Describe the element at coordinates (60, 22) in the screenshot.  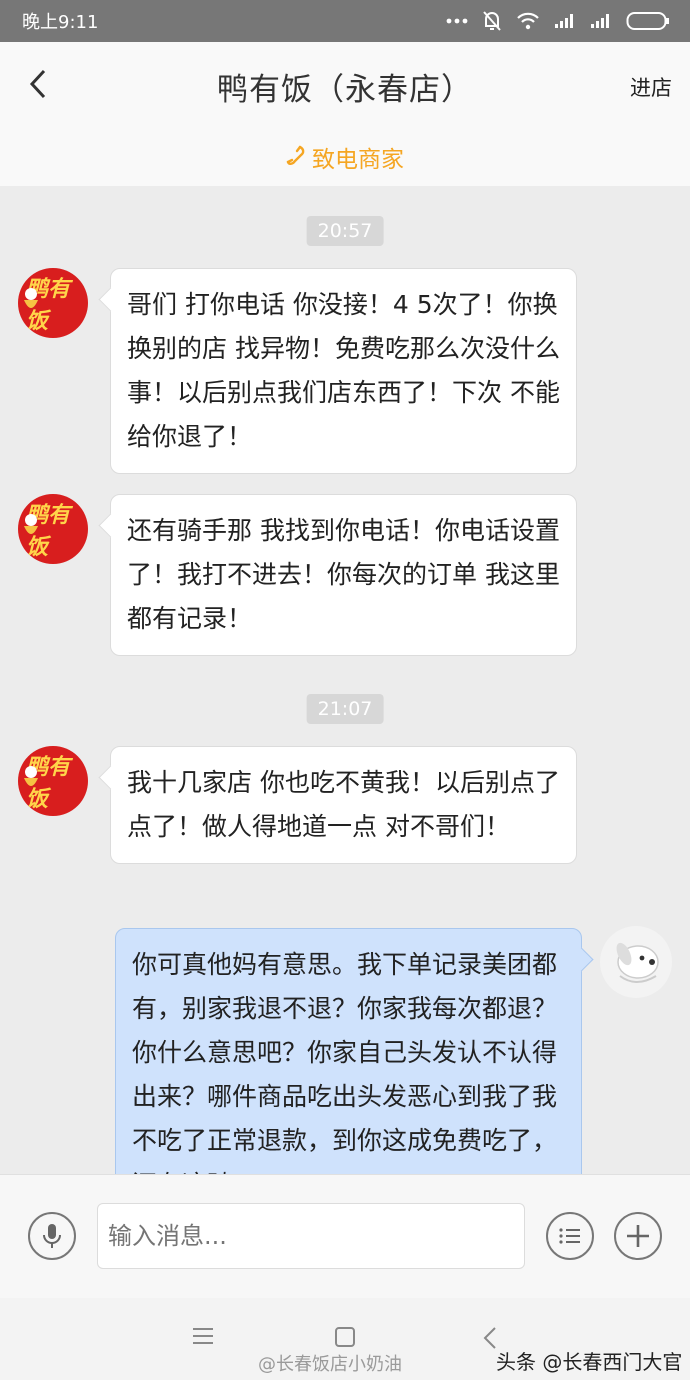
I see `status-time: 晚上9:11` at that location.